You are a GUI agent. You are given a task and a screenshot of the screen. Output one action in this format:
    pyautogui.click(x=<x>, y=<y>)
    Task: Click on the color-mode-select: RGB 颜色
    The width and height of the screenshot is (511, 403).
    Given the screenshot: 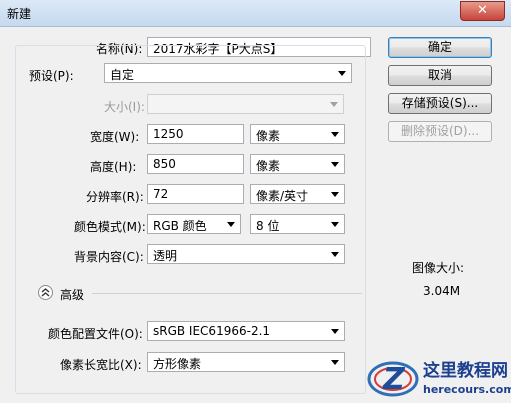 What is the action you would take?
    pyautogui.click(x=194, y=224)
    